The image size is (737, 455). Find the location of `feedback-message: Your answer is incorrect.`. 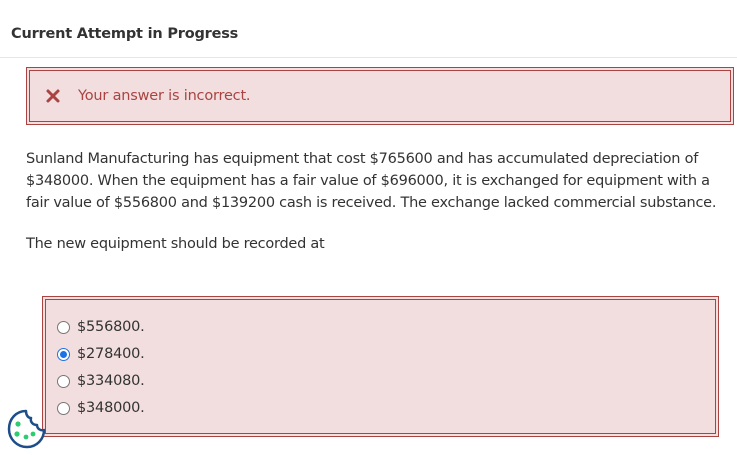

feedback-message: Your answer is incorrect. is located at coordinates (164, 96).